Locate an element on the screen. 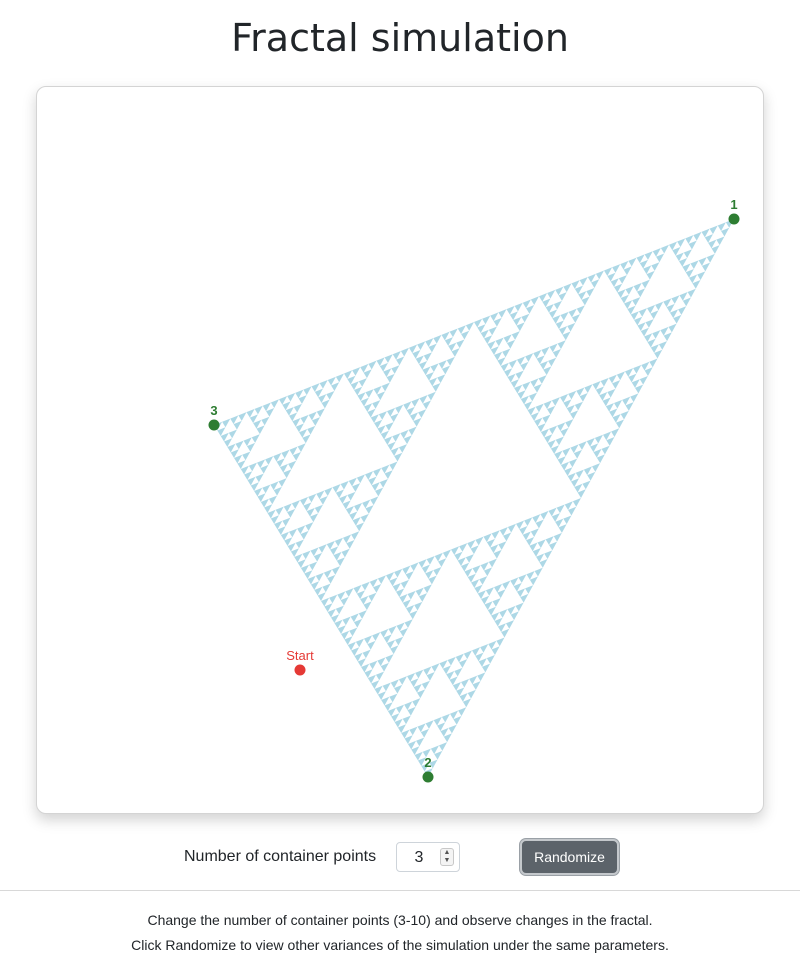 This screenshot has height=975, width=800. page-title: Fractal simulation is located at coordinates (400, 38).